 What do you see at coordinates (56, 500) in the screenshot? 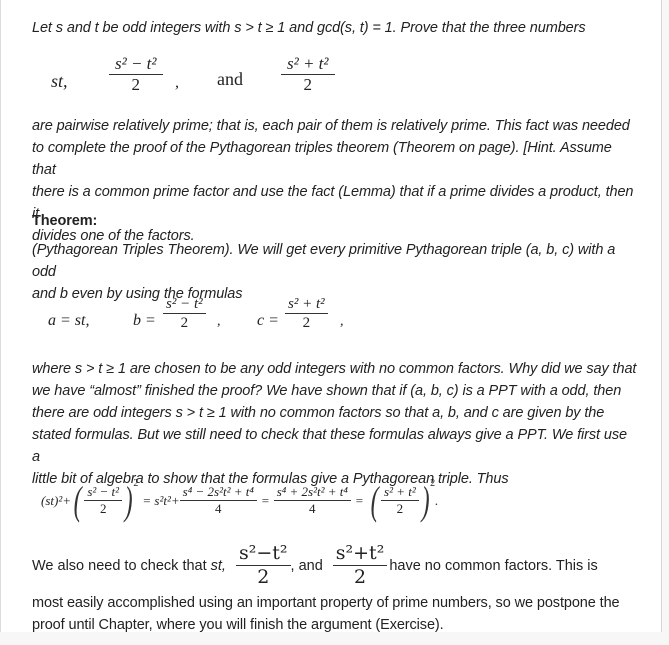
I see `eq-term-st-squared: (st)²+` at bounding box center [56, 500].